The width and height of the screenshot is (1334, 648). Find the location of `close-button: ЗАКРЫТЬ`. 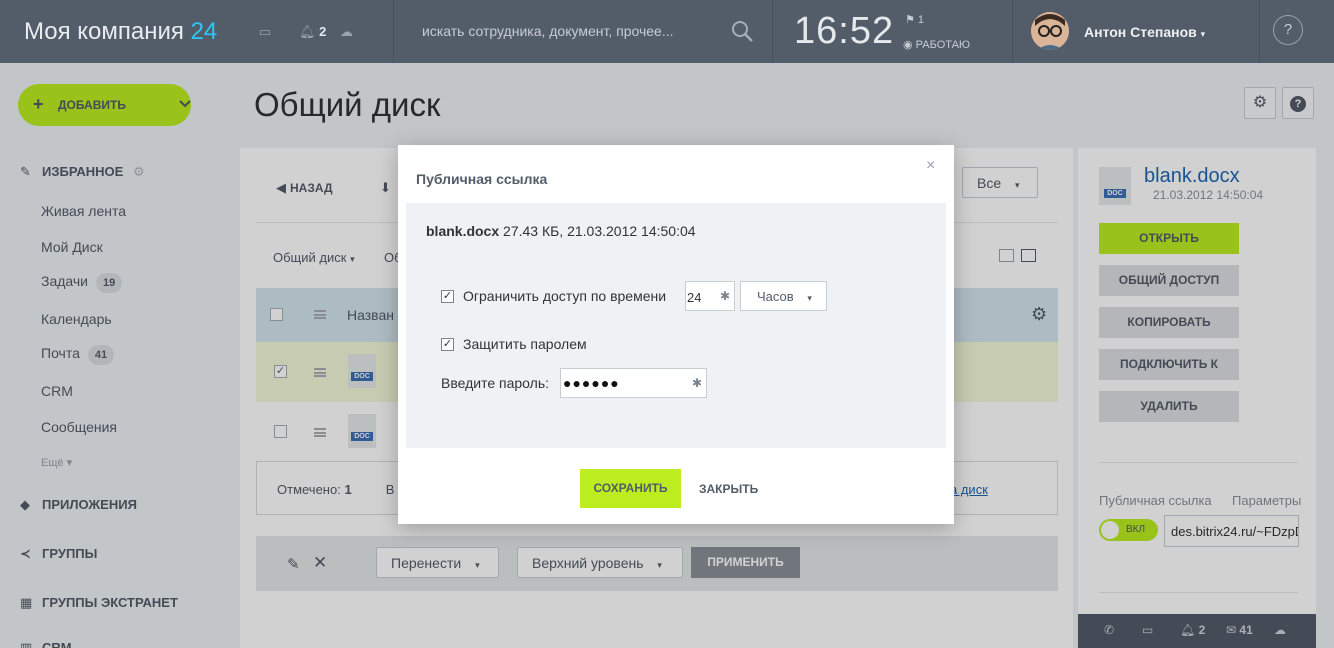

close-button: ЗАКРЫТЬ is located at coordinates (728, 489).